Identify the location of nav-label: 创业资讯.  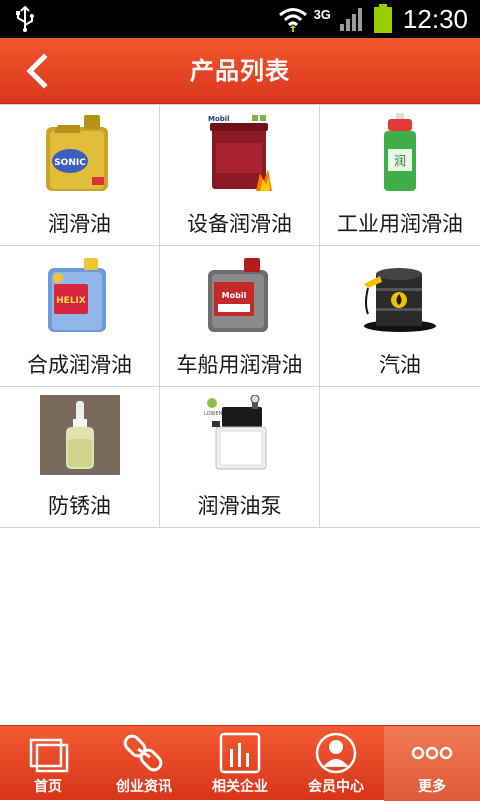
(144, 787).